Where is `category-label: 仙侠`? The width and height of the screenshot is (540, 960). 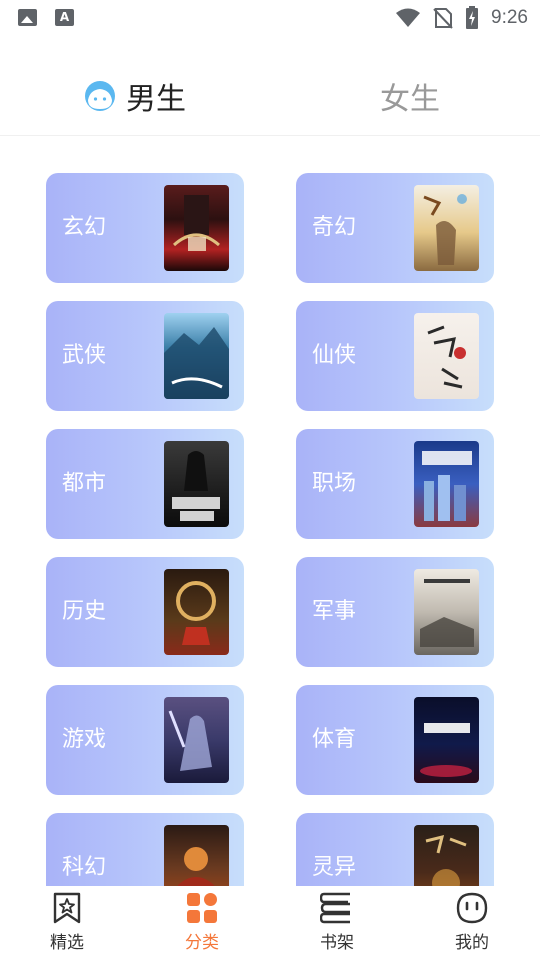
category-label: 仙侠 is located at coordinates (334, 355).